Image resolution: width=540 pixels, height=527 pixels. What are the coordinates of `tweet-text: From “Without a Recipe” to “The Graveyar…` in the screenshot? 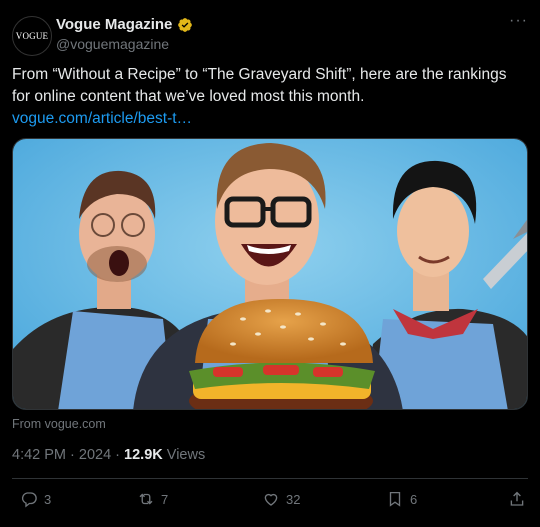 It's located at (270, 97).